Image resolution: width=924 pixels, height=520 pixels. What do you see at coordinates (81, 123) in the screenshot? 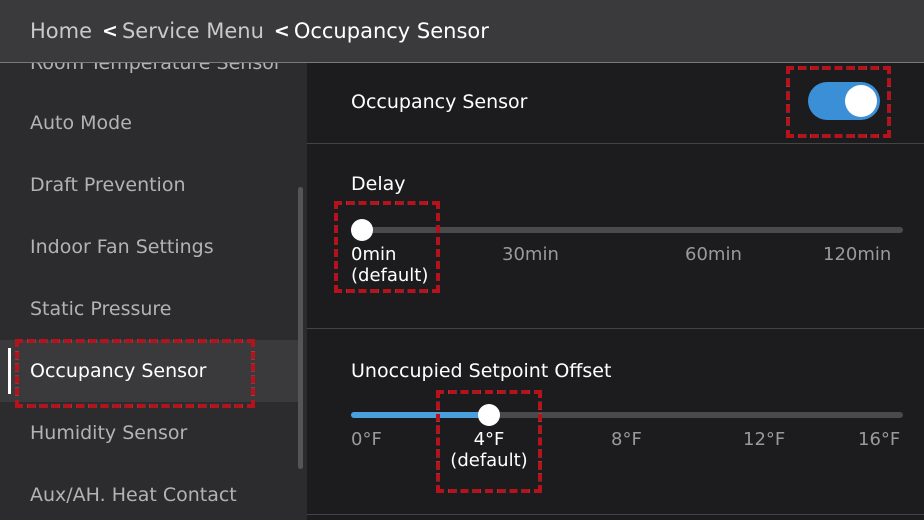
I see `sidebar-item-label: Auto Mode` at bounding box center [81, 123].